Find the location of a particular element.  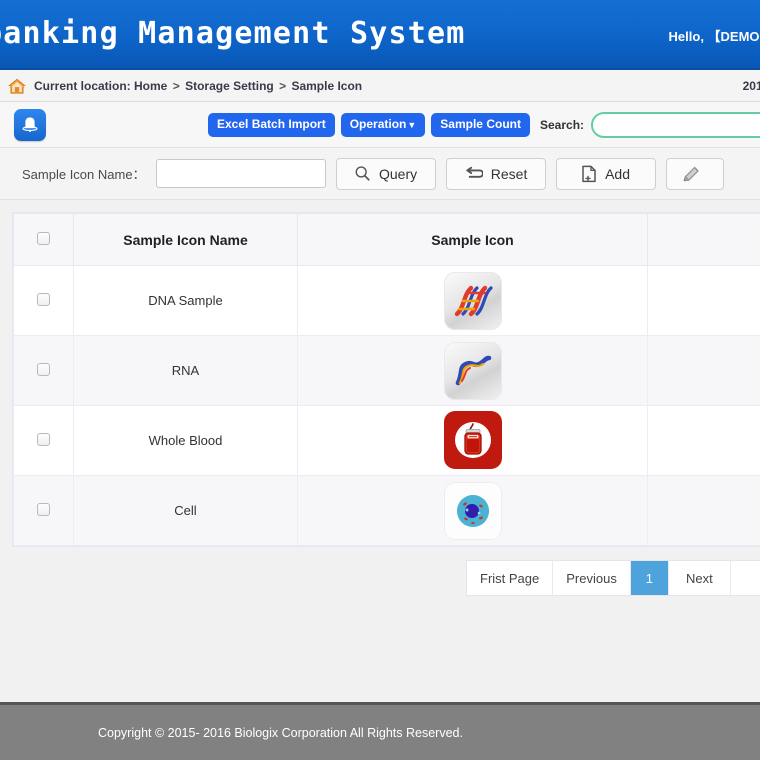

user-greeting: Hello, 【DEMO00 is located at coordinates (714, 36).